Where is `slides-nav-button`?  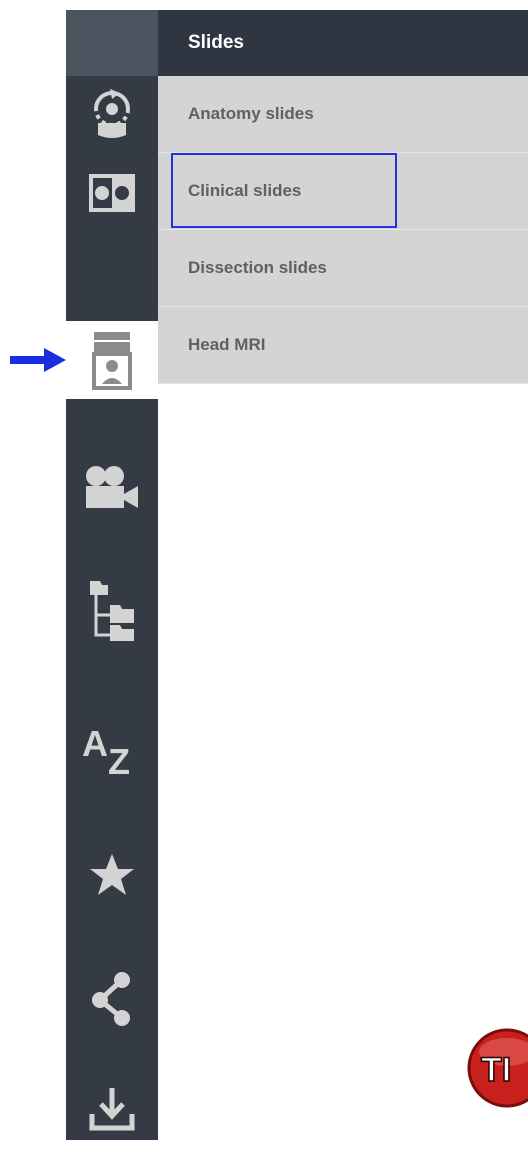
slides-nav-button is located at coordinates (112, 360).